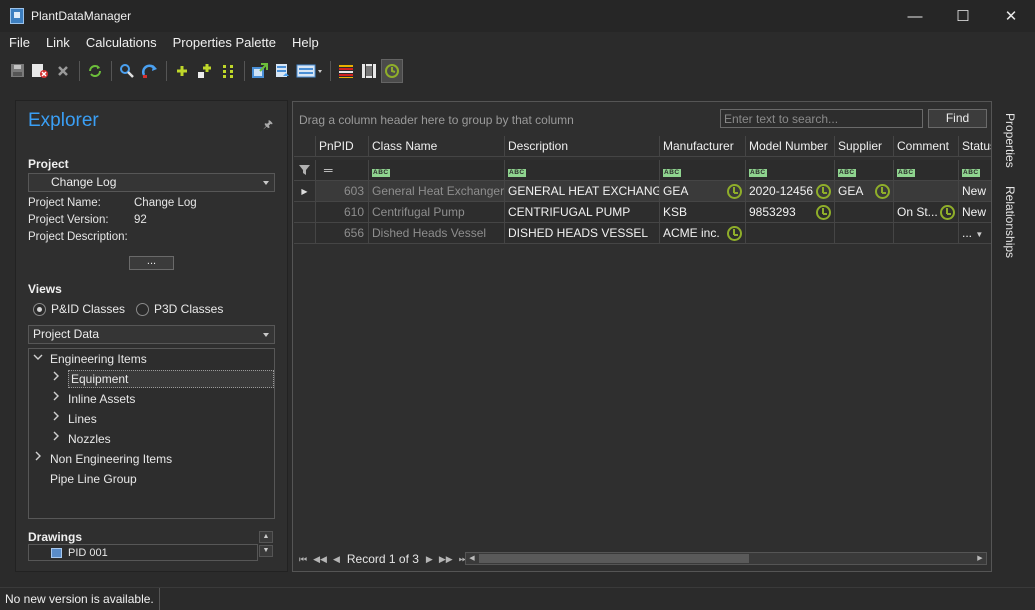 The image size is (1035, 610). I want to click on maximize-button: ☐, so click(963, 16).